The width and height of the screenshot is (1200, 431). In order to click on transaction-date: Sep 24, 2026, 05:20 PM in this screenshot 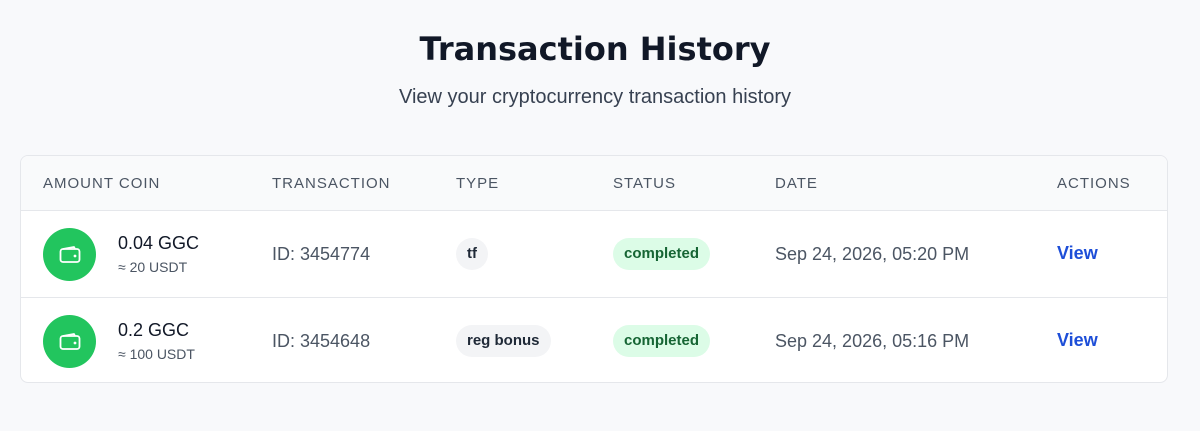, I will do `click(872, 254)`.